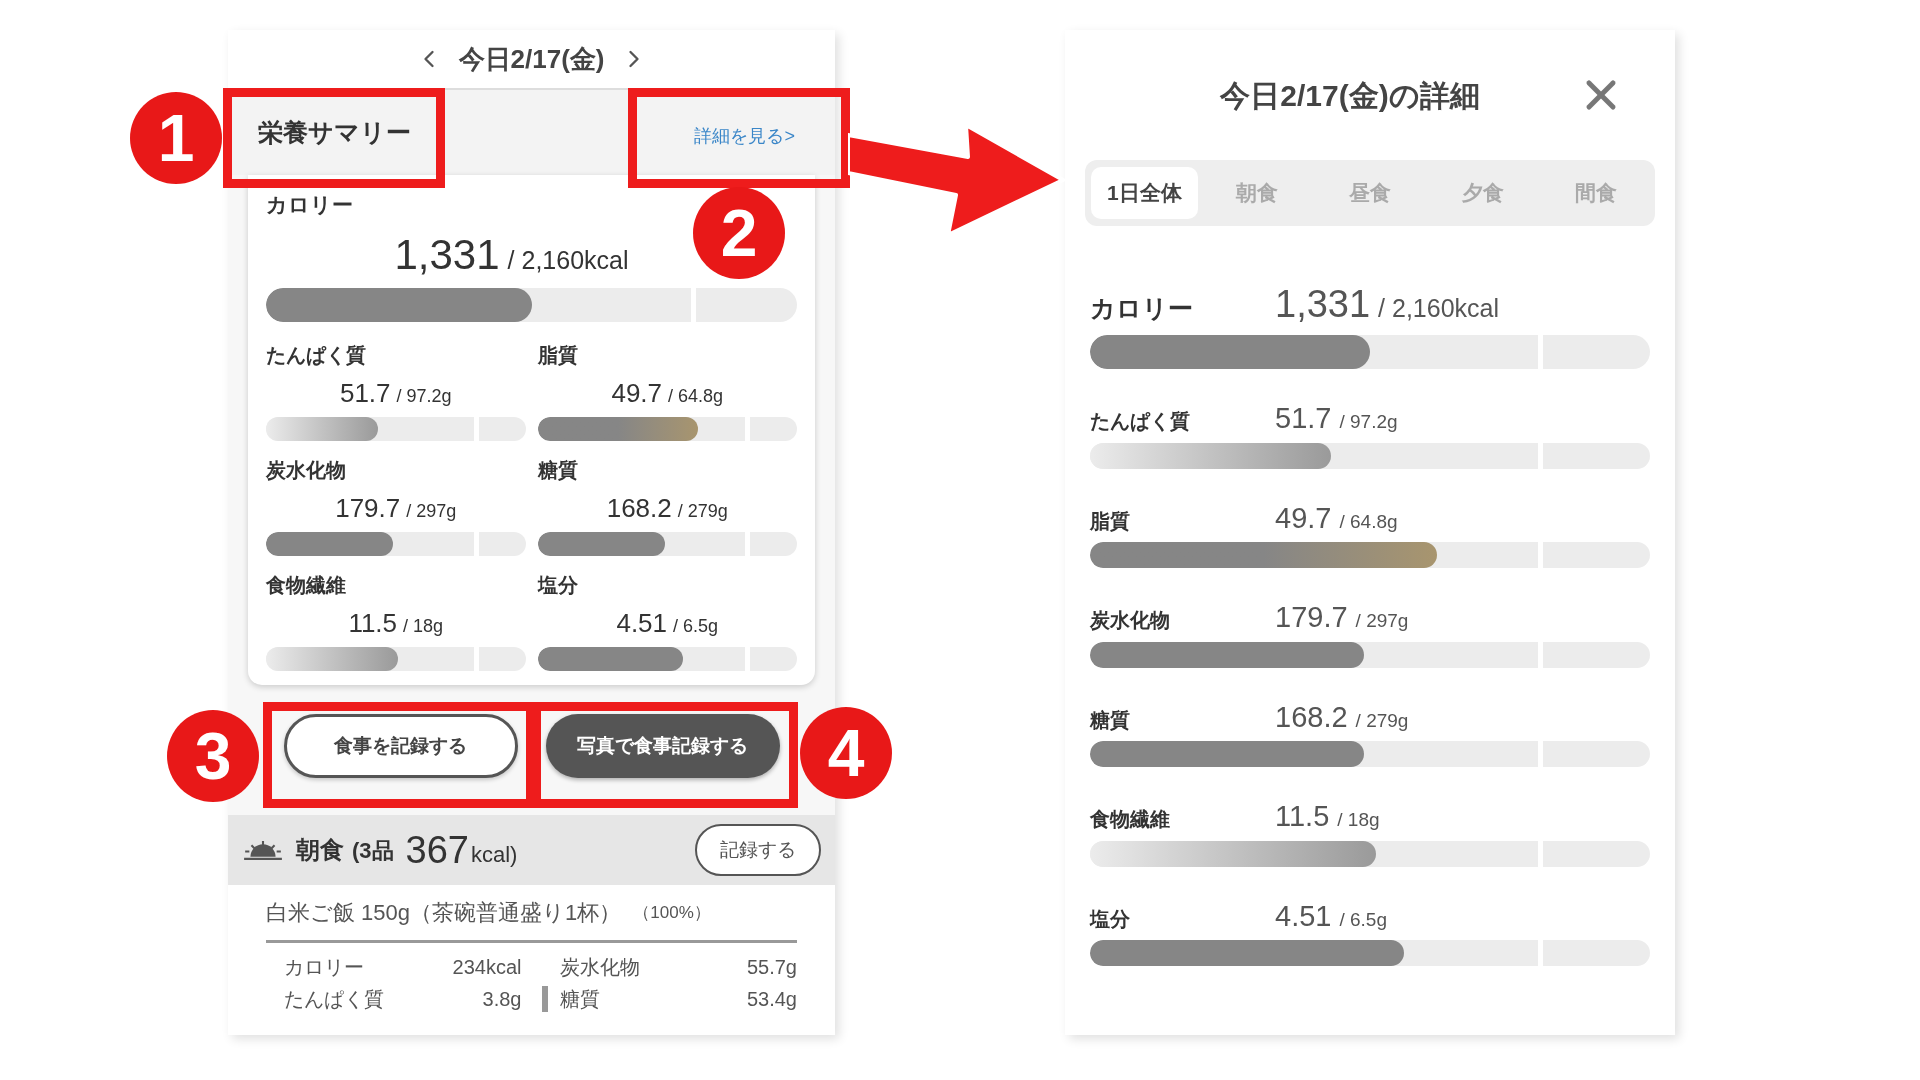 This screenshot has width=1920, height=1080. What do you see at coordinates (487, 967) in the screenshot?
I see `fact-value: 234kcal` at bounding box center [487, 967].